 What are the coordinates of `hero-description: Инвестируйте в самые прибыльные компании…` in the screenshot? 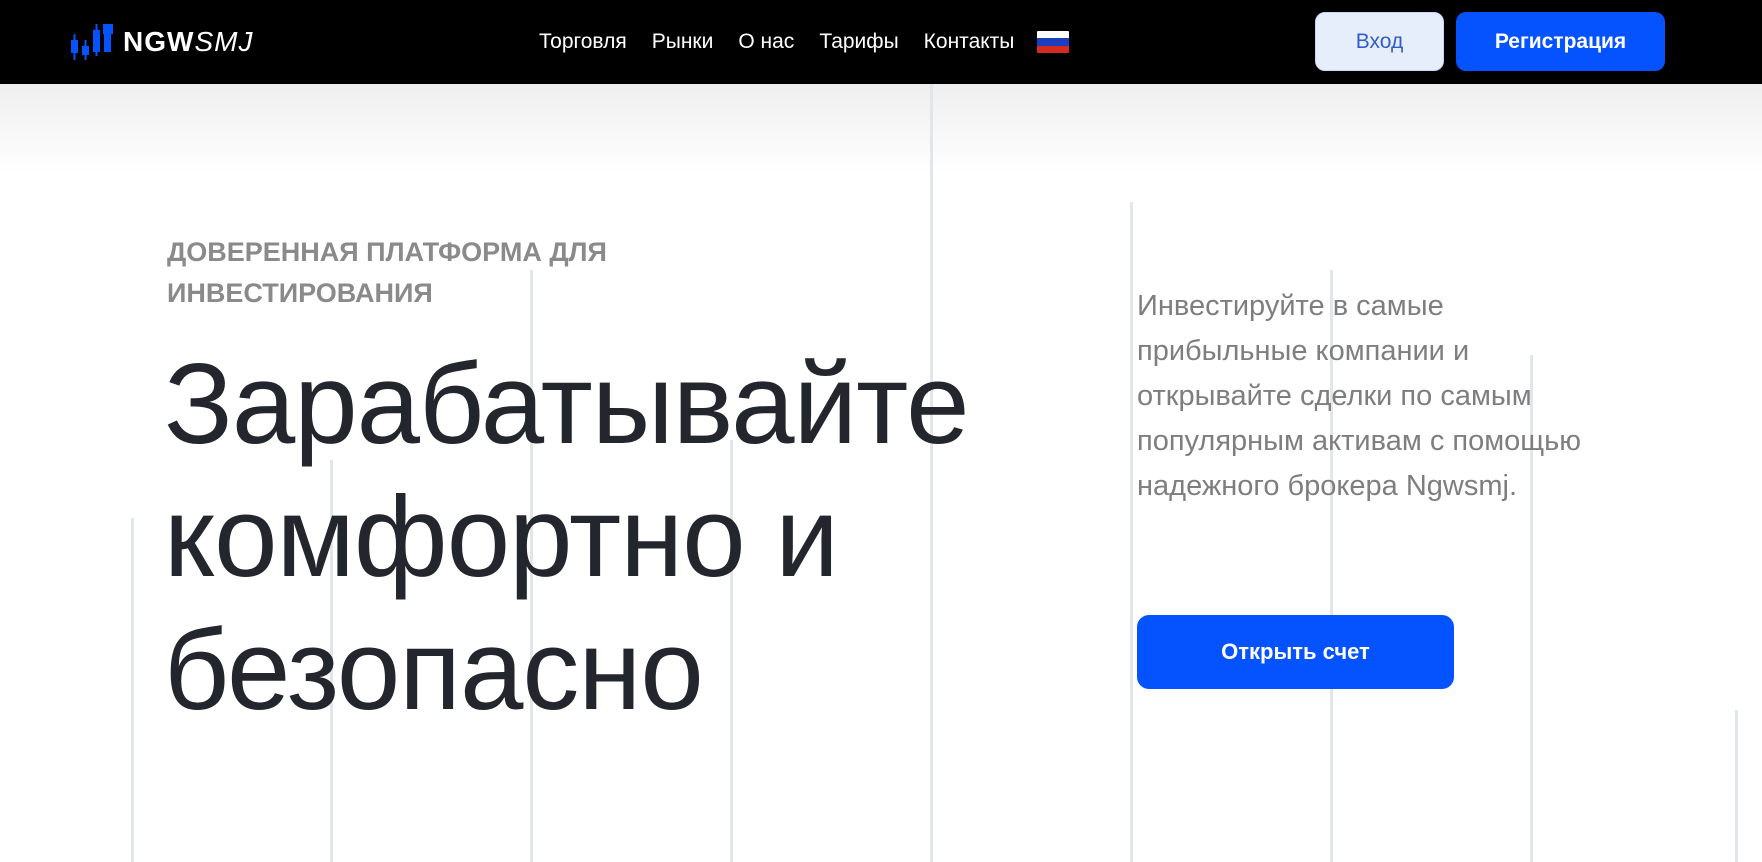 It's located at (1359, 396).